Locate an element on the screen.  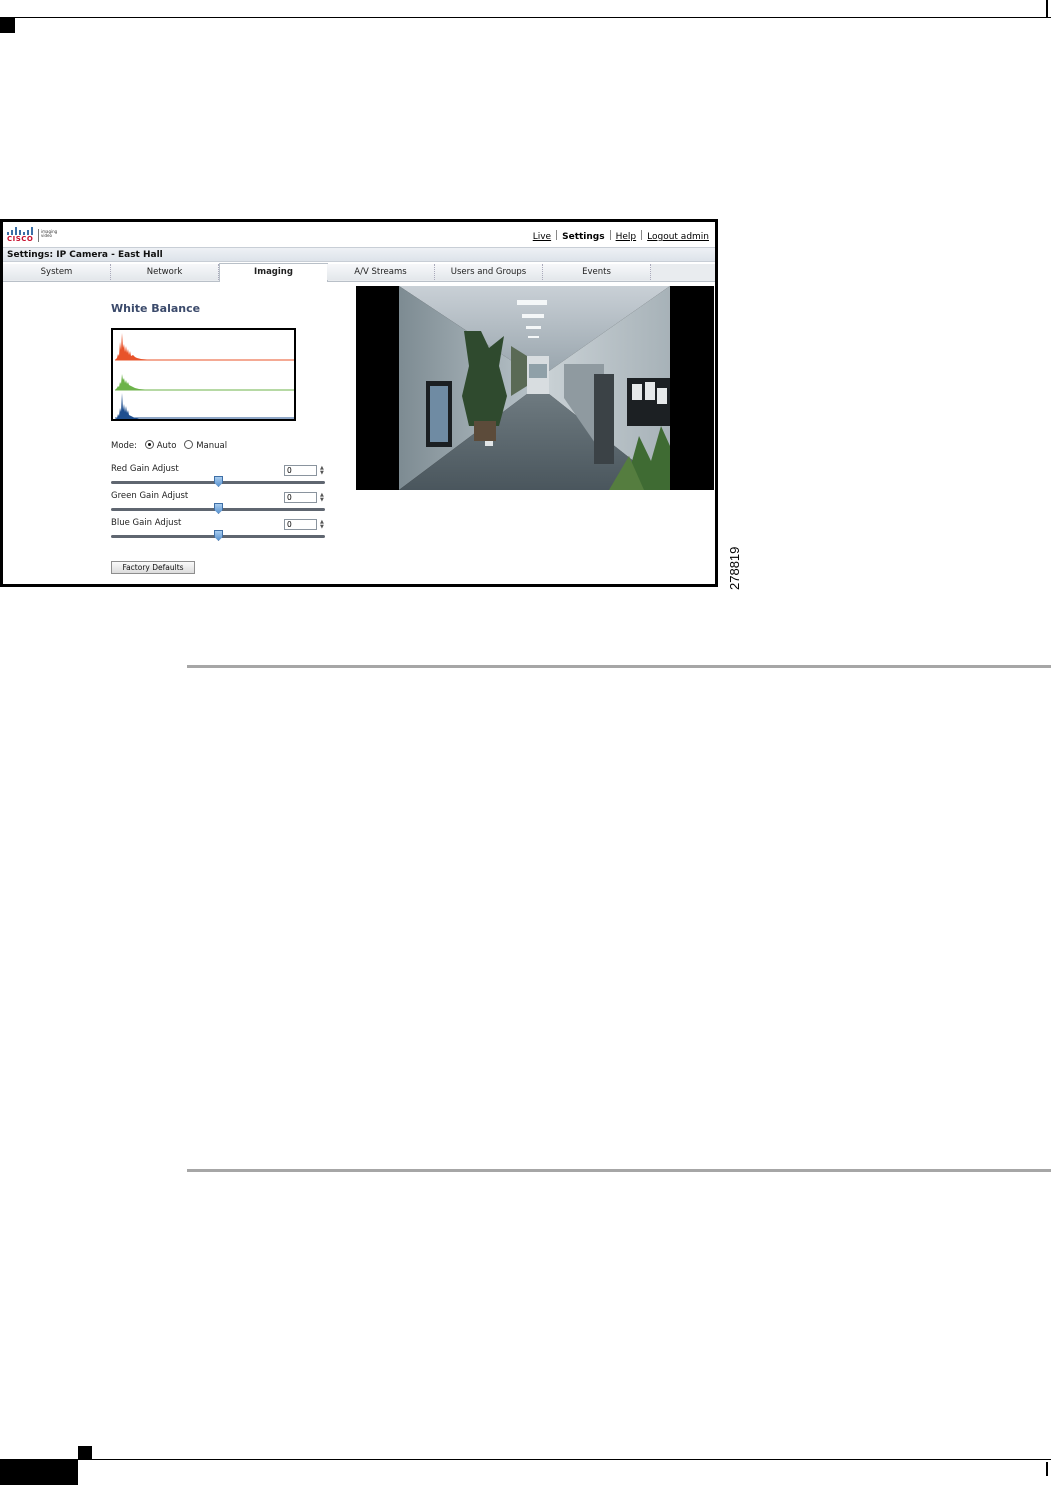
page-bottom-rule is located at coordinates (525, 1459).